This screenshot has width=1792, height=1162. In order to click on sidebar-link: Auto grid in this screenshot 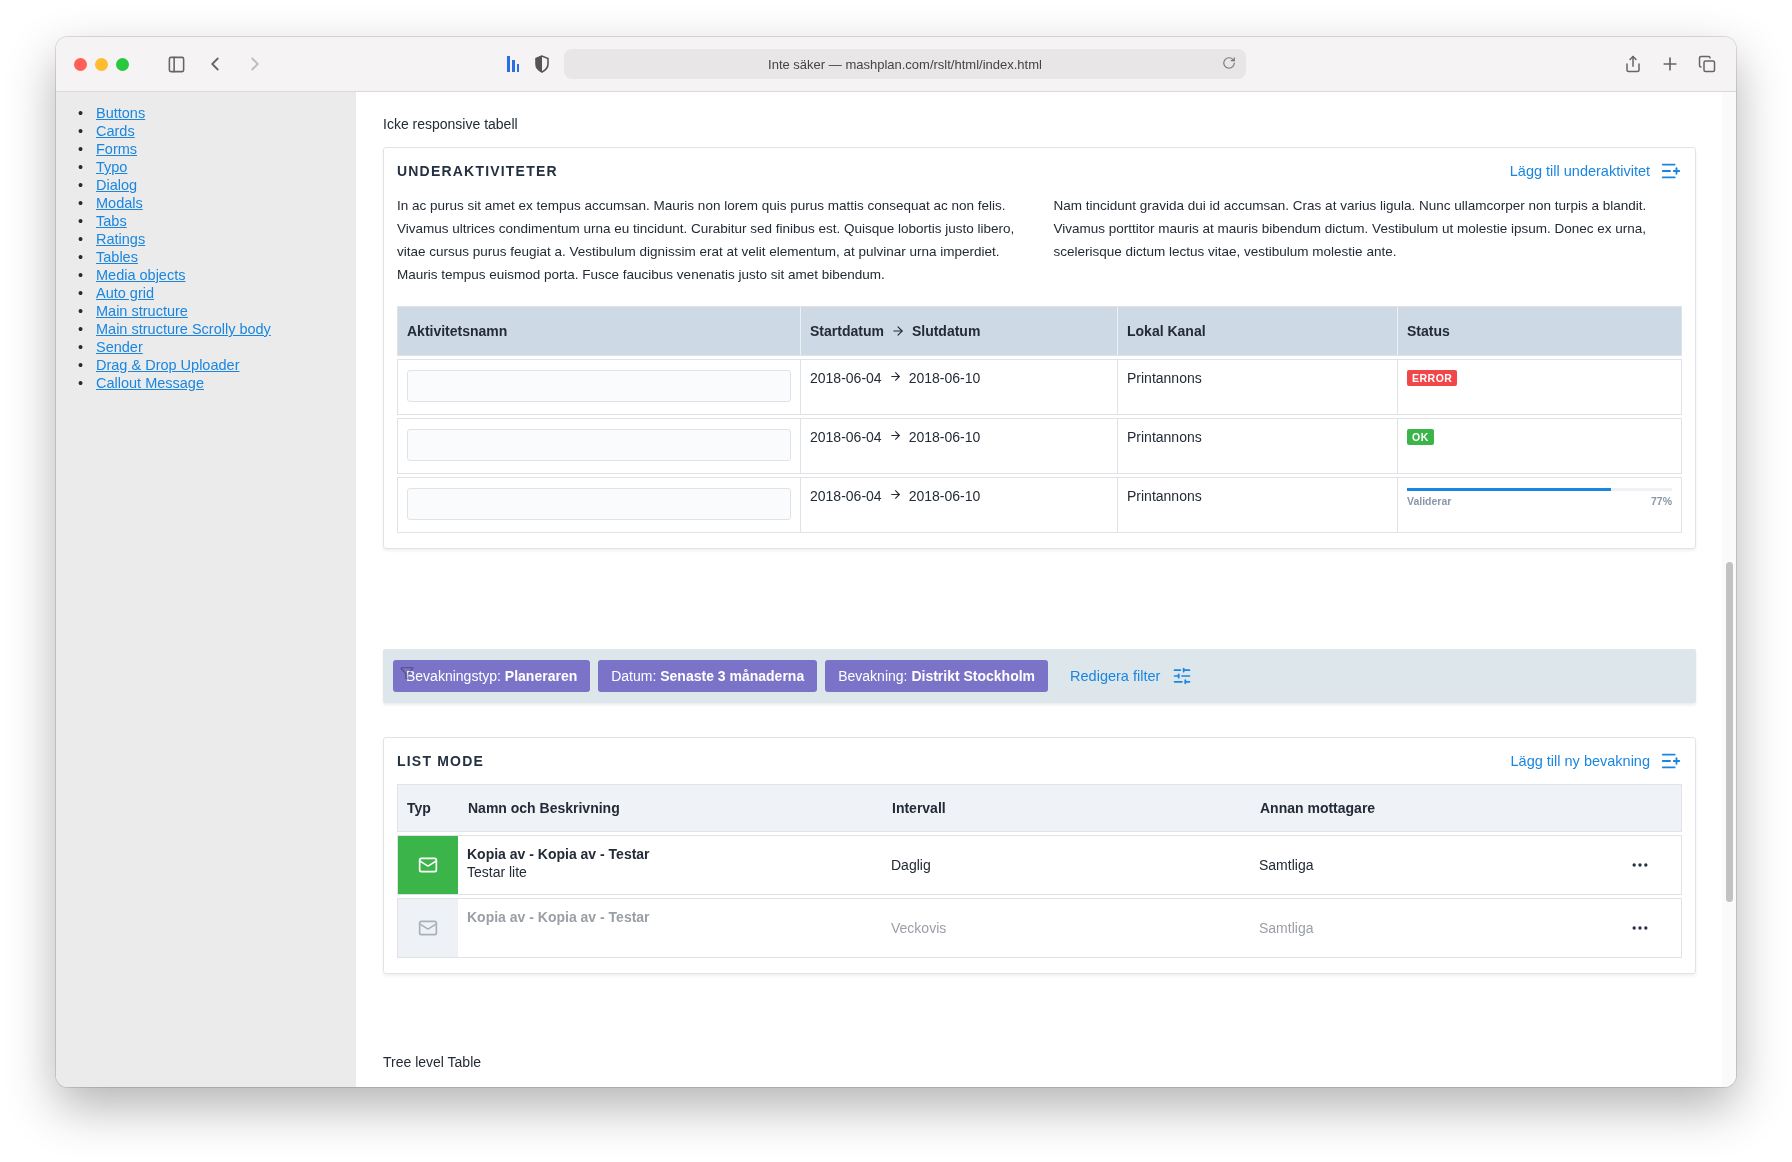, I will do `click(125, 293)`.